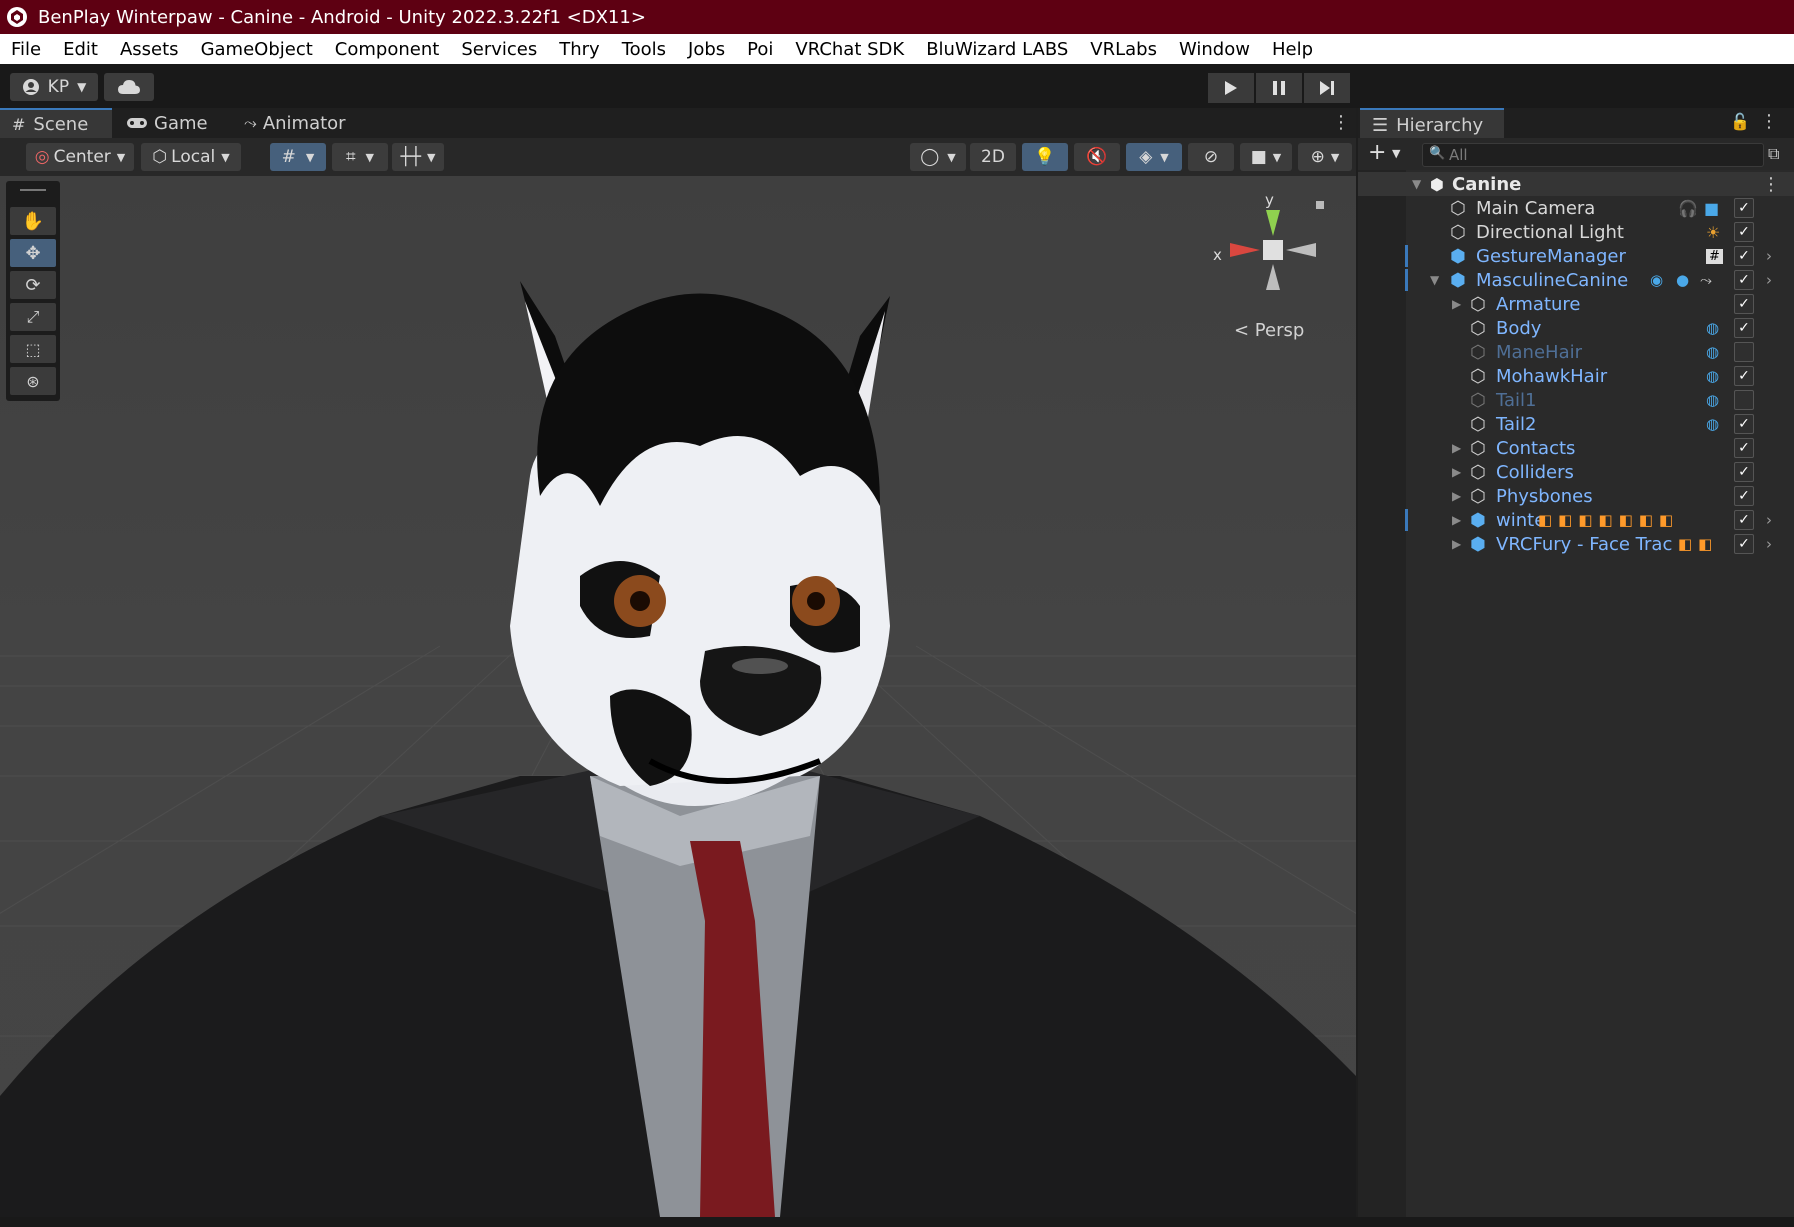 The height and width of the screenshot is (1227, 1794). What do you see at coordinates (176, 123) in the screenshot?
I see `tab-game: Game` at bounding box center [176, 123].